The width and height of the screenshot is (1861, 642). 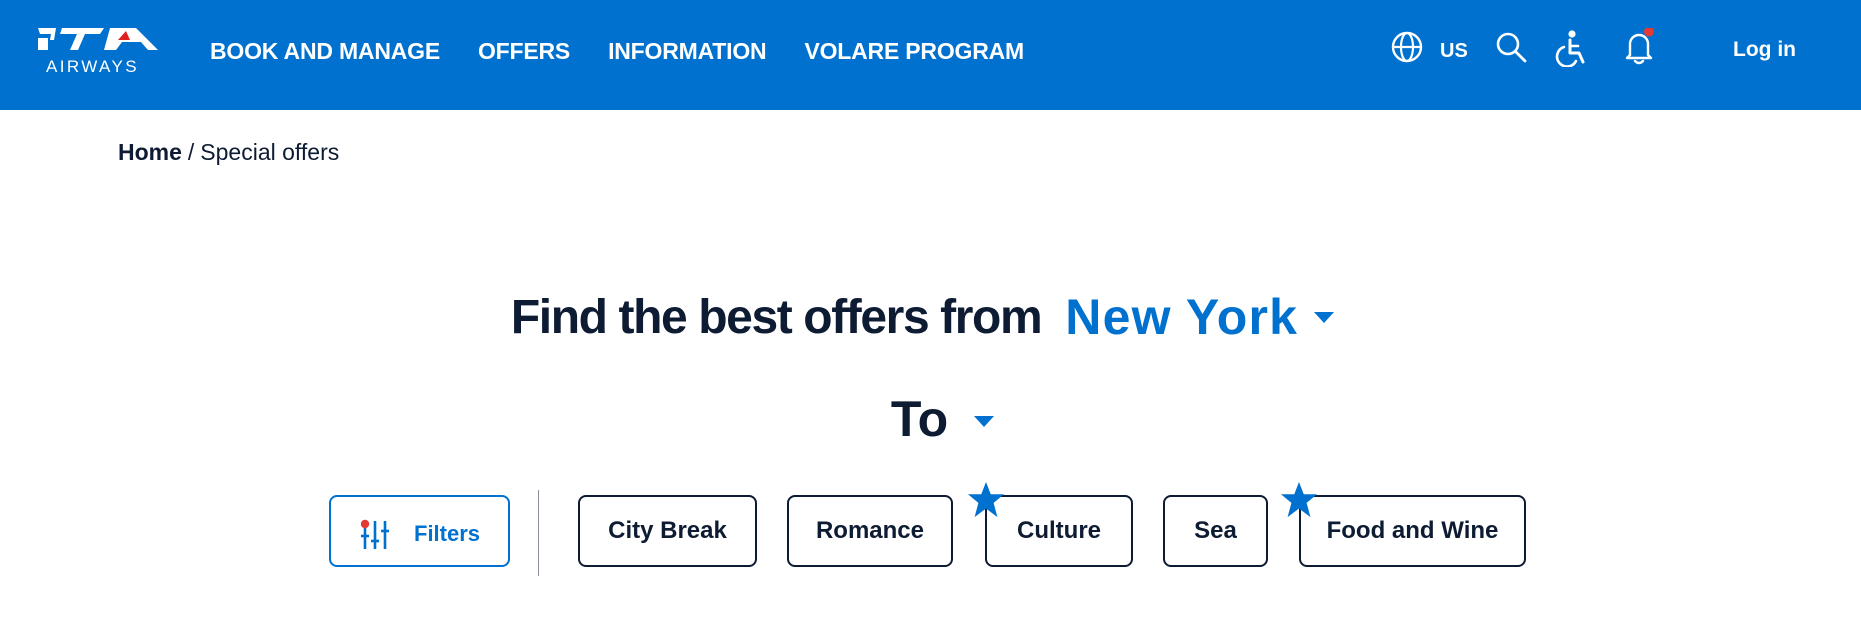 I want to click on divider, so click(x=538, y=533).